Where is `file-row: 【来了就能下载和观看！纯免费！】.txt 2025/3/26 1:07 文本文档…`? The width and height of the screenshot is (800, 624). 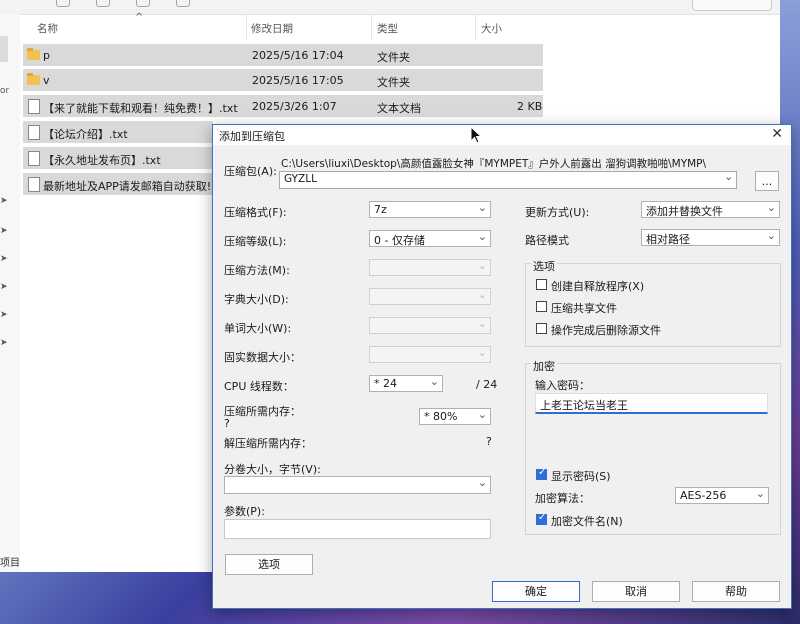
file-row: 【来了就能下载和观看！纯免费！】.txt 2025/3/26 1:07 文本文档… is located at coordinates (283, 106).